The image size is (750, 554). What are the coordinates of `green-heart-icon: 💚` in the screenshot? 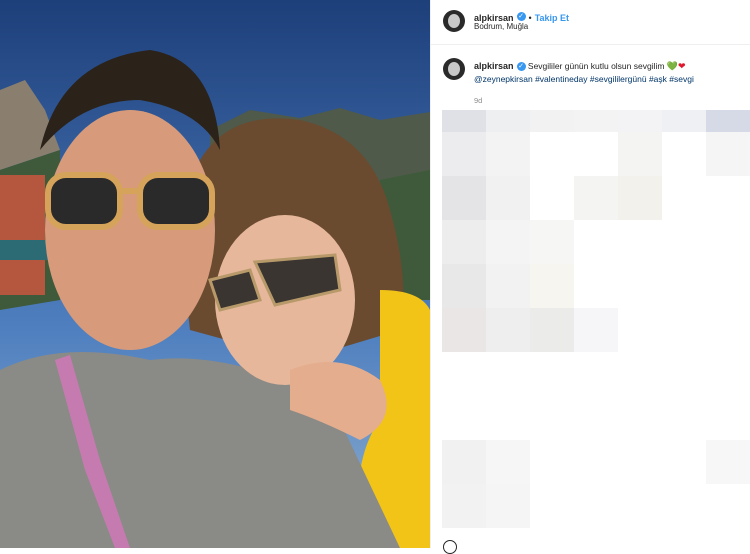 It's located at (672, 66).